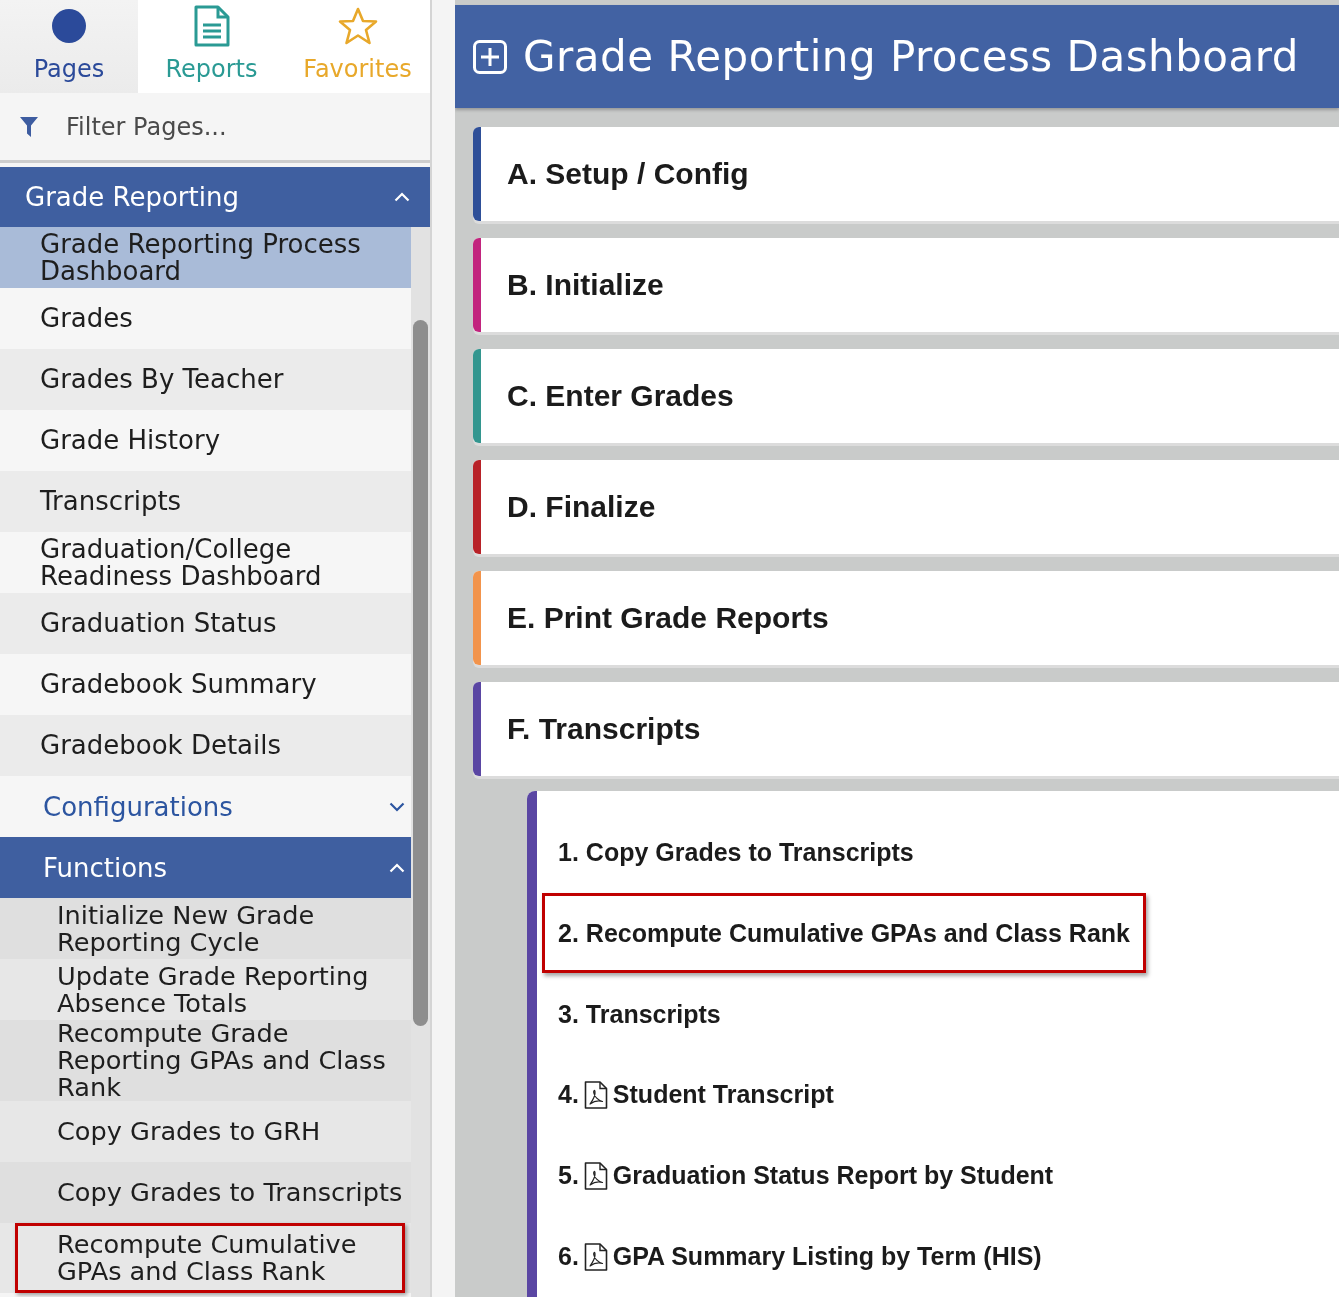 The image size is (1339, 1297). I want to click on scrollbar-thumb, so click(420, 673).